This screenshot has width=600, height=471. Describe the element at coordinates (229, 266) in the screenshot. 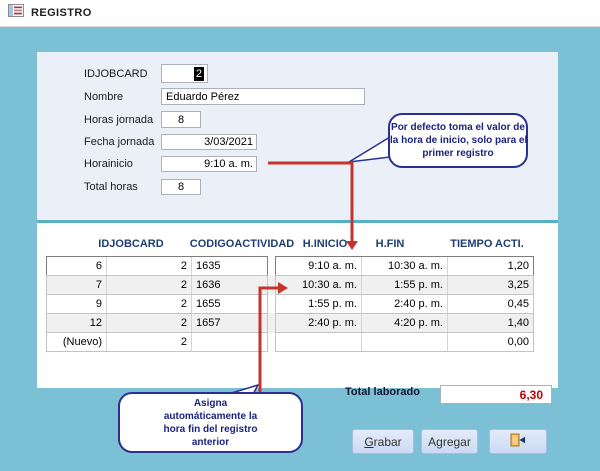

I see `cell-codigo: 1635` at that location.